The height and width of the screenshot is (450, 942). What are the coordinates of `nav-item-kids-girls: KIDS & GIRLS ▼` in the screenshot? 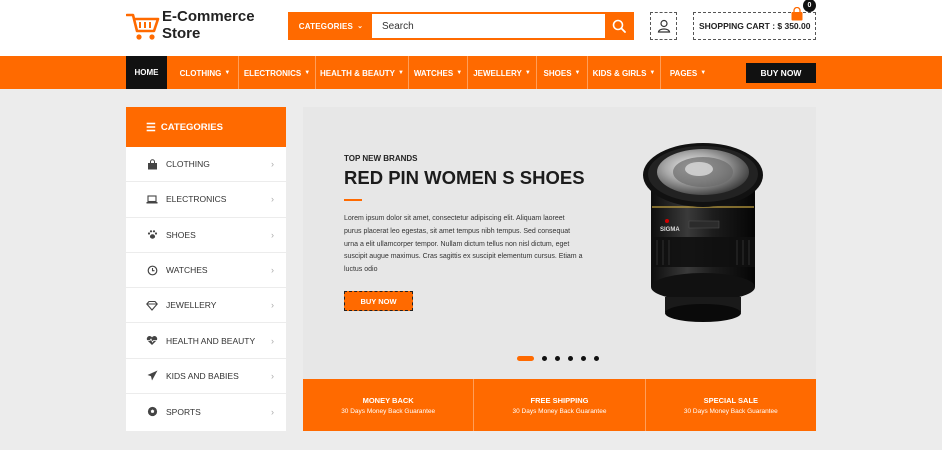 It's located at (624, 73).